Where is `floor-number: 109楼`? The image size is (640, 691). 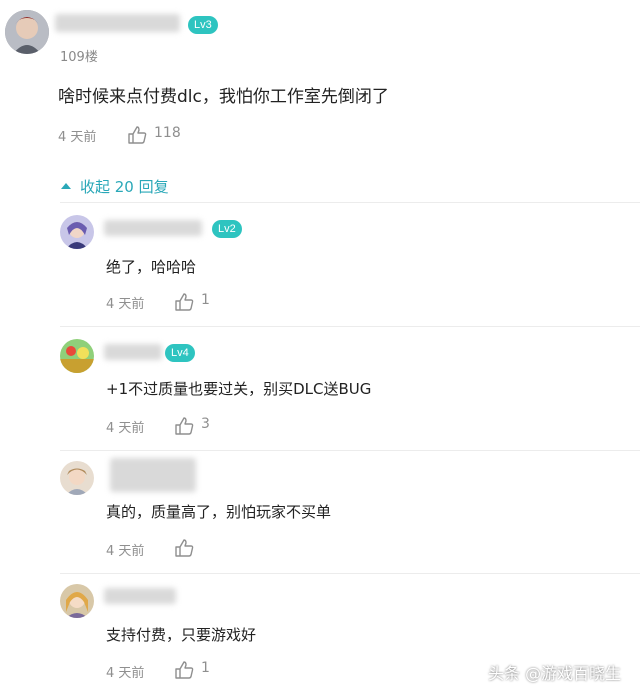
floor-number: 109楼 is located at coordinates (79, 57).